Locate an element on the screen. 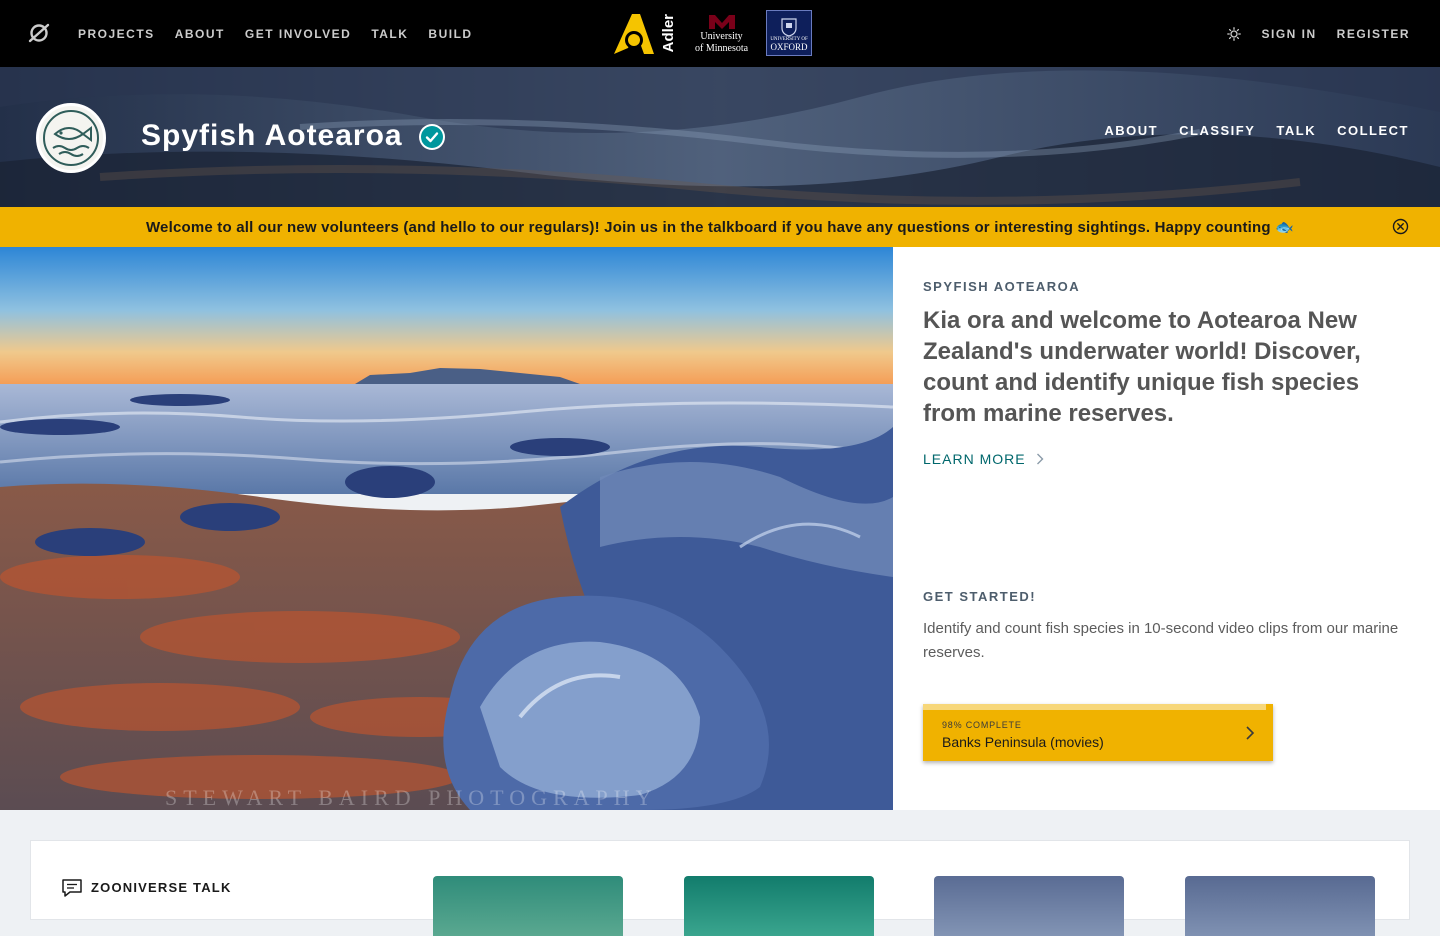 The height and width of the screenshot is (936, 1440). adler-wordmark: Adler is located at coordinates (668, 33).